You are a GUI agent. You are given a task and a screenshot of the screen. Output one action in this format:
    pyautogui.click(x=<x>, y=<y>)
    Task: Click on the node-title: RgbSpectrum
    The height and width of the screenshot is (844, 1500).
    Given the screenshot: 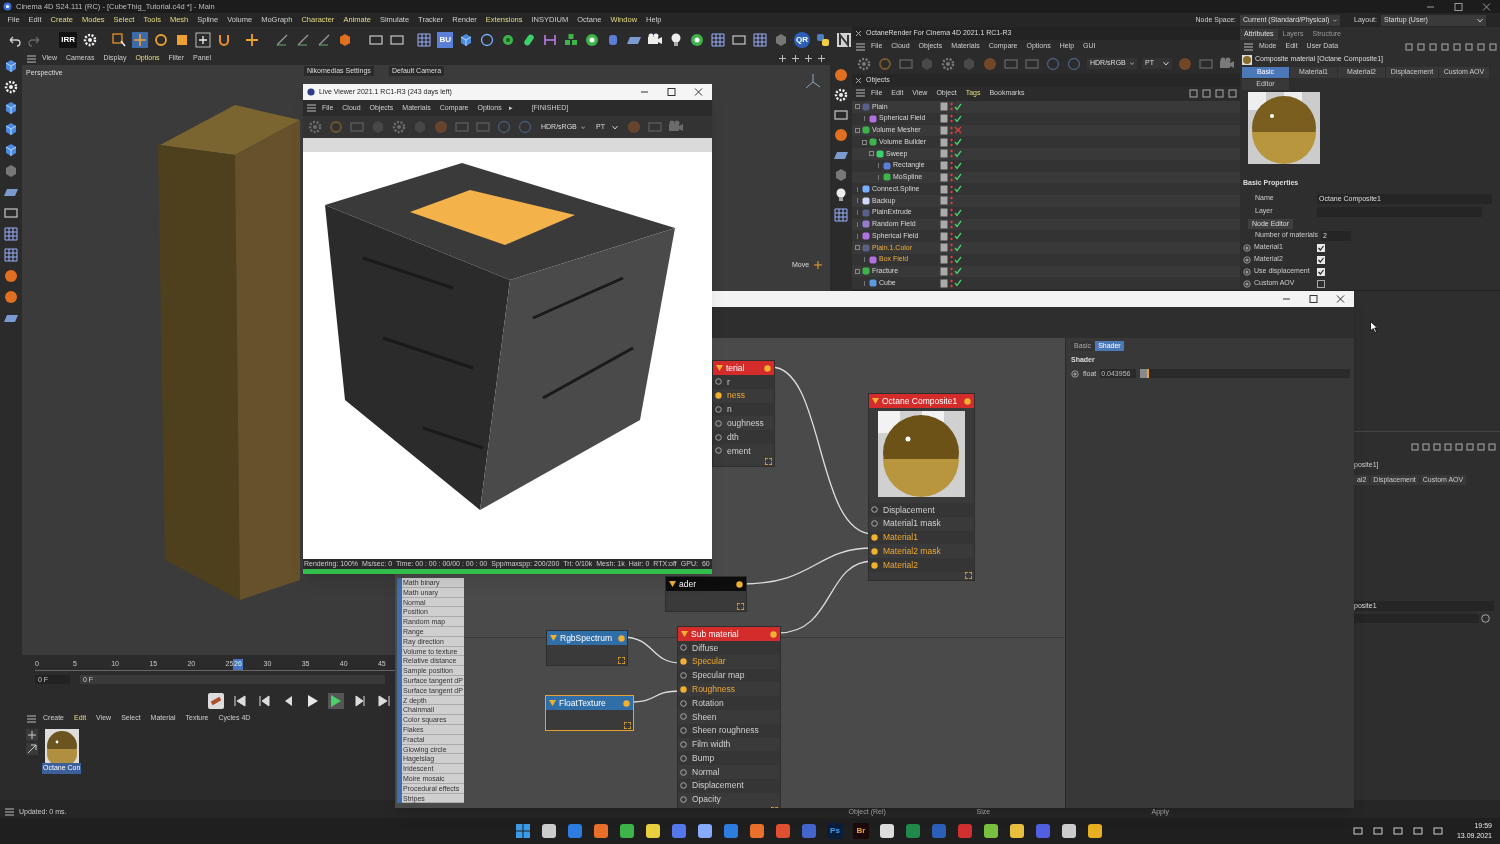 What is the action you would take?
    pyautogui.click(x=586, y=638)
    